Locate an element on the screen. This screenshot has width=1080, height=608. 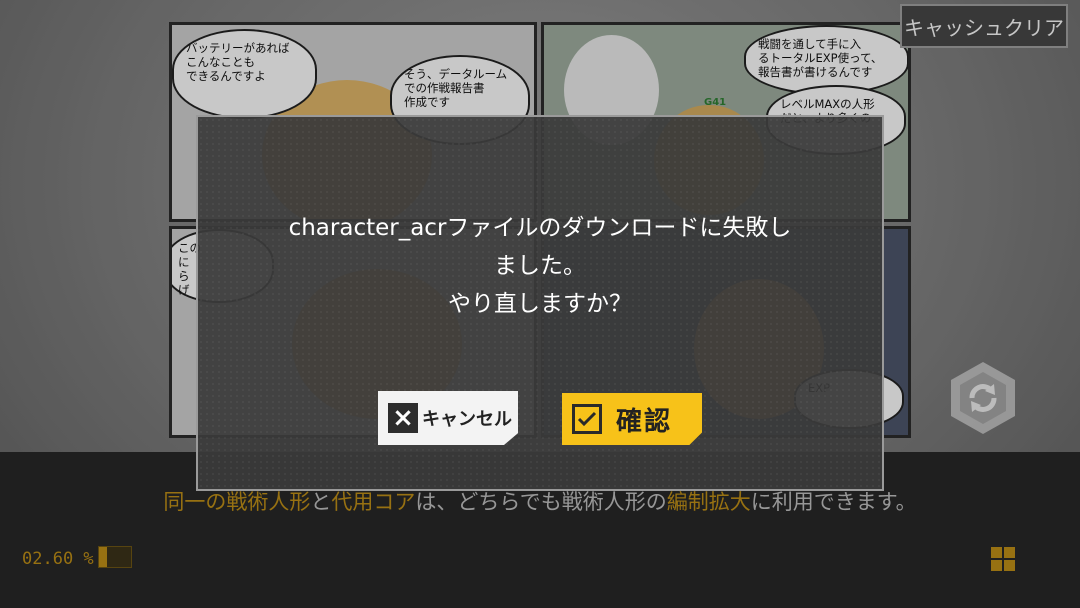
check-icon is located at coordinates (587, 419).